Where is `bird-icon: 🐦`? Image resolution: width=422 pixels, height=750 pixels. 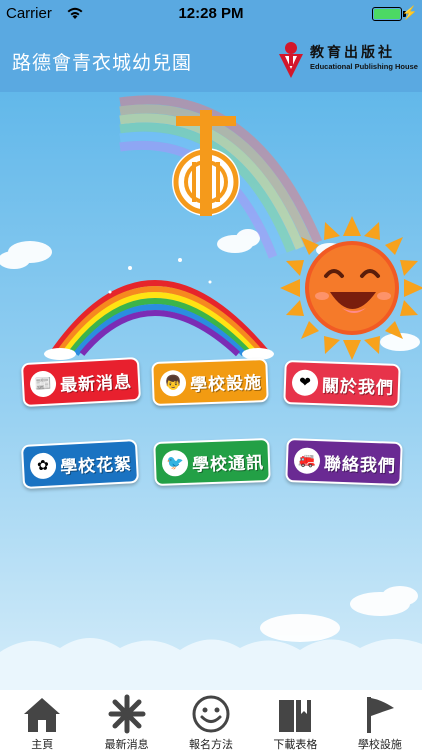
bird-icon: 🐦 is located at coordinates (175, 463).